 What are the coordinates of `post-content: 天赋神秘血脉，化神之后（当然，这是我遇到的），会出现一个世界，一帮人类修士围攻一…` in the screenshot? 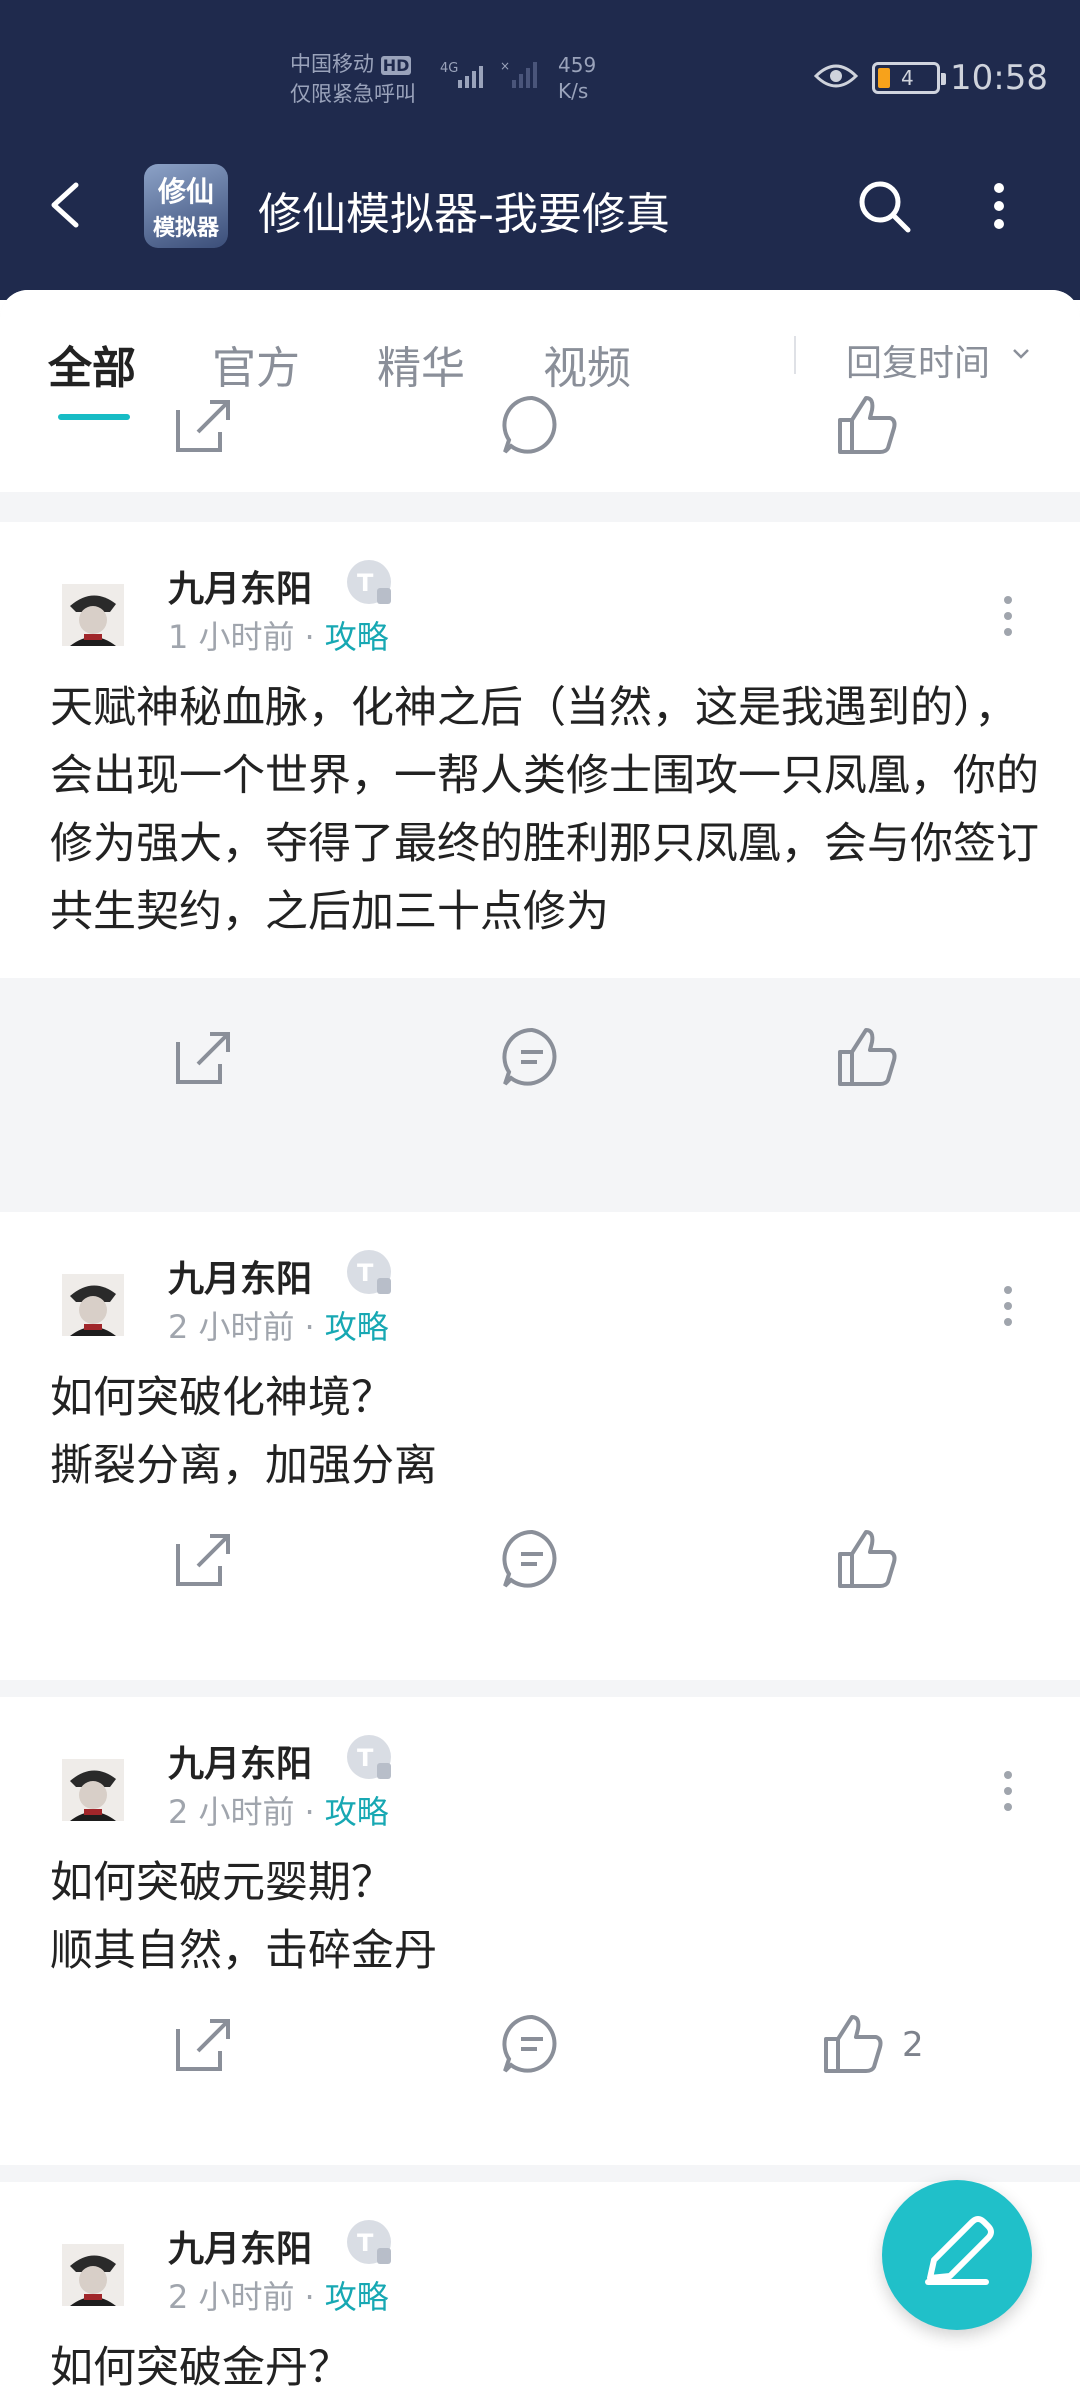 It's located at (545, 810).